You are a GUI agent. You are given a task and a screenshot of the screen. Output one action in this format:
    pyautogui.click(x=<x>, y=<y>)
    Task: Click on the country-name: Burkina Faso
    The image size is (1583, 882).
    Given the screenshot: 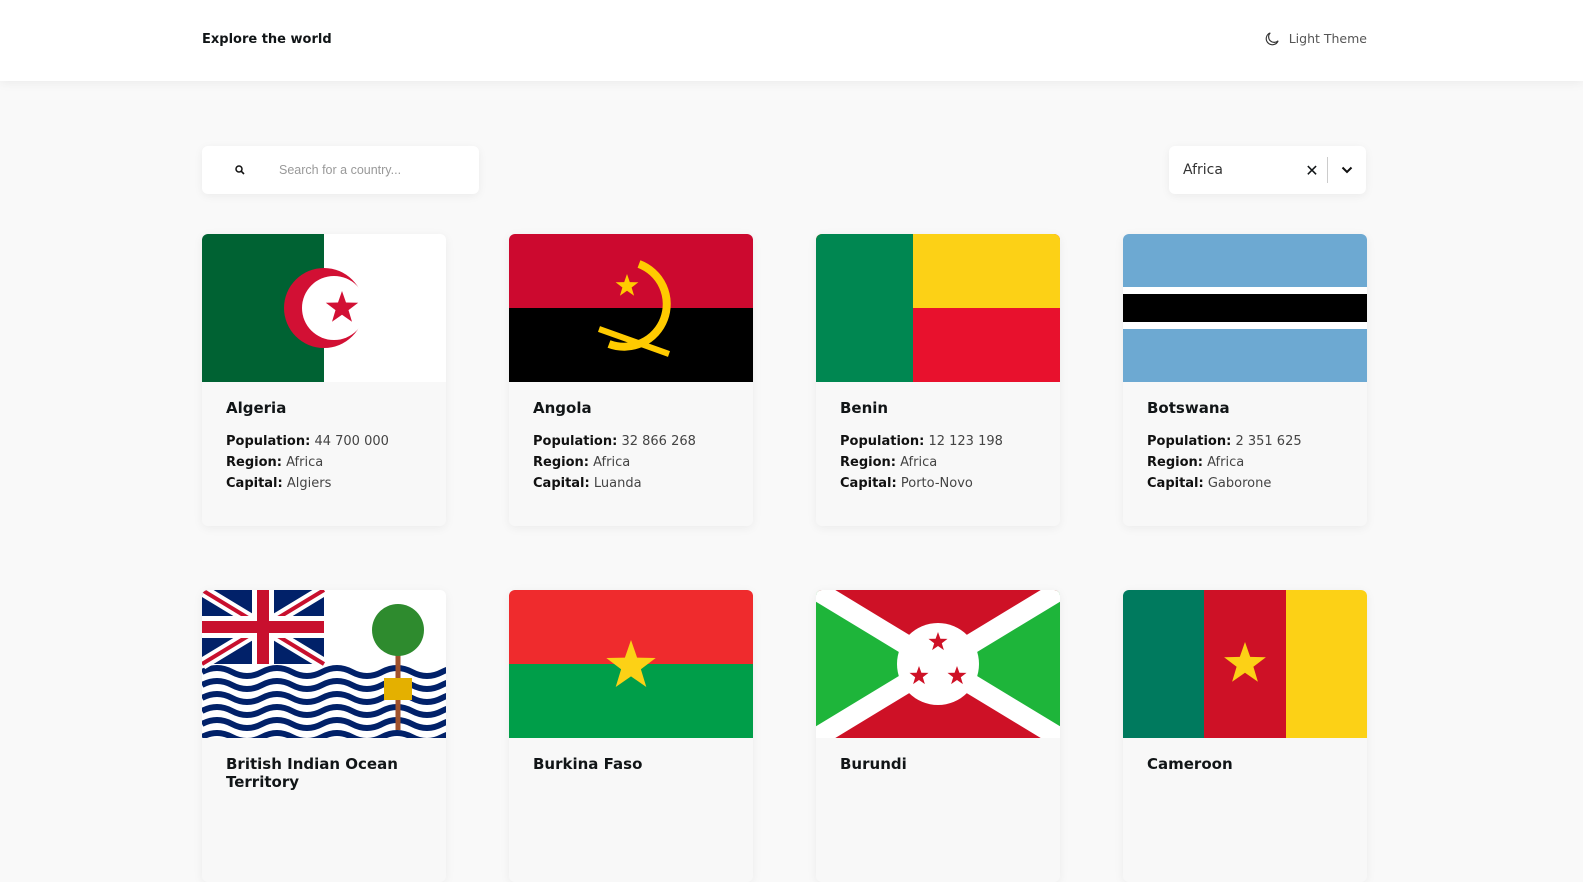 What is the action you would take?
    pyautogui.click(x=588, y=764)
    